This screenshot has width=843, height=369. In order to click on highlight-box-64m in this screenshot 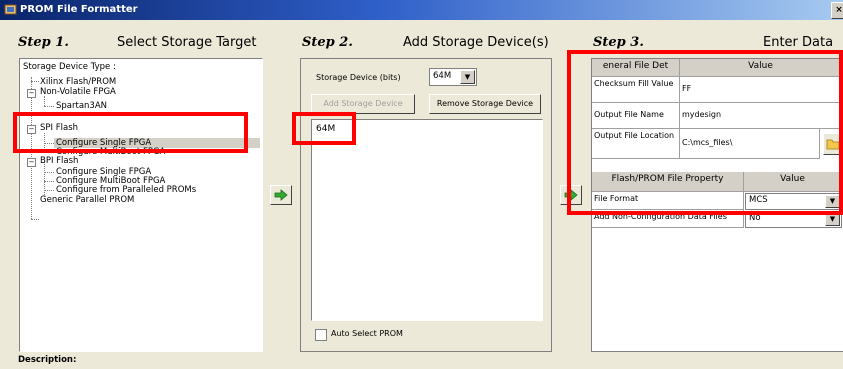, I will do `click(324, 128)`.